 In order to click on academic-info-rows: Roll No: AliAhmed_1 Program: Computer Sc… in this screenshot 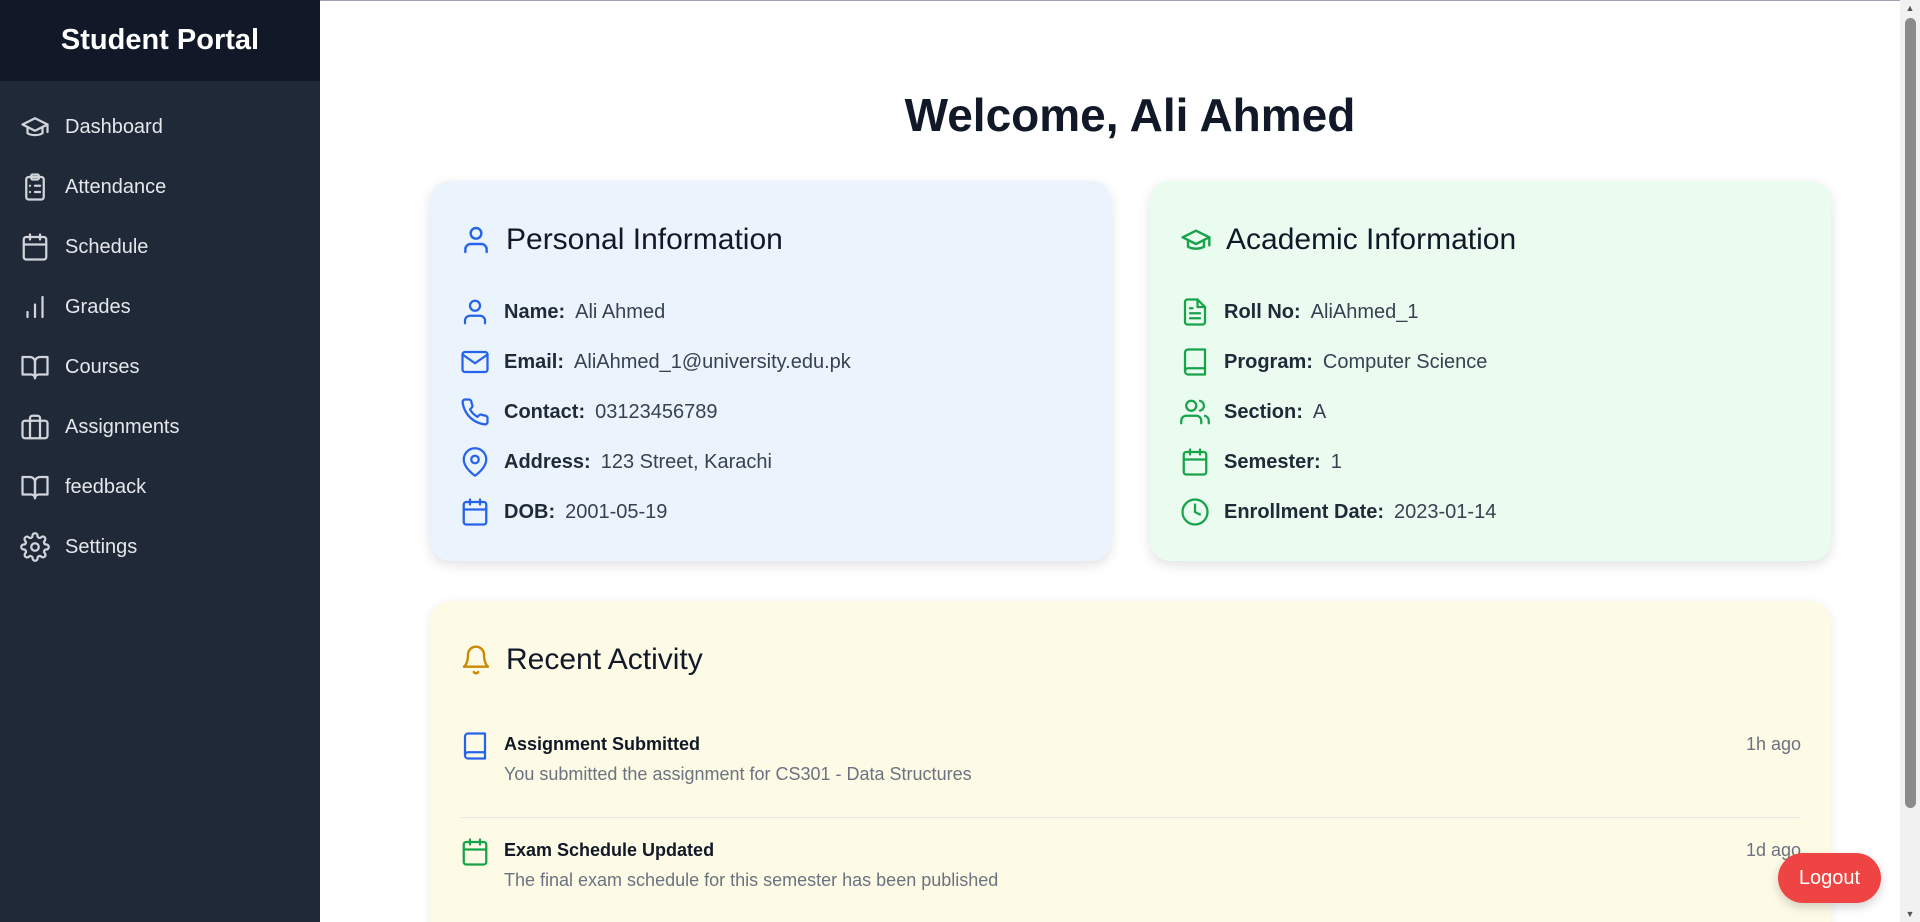, I will do `click(1338, 412)`.